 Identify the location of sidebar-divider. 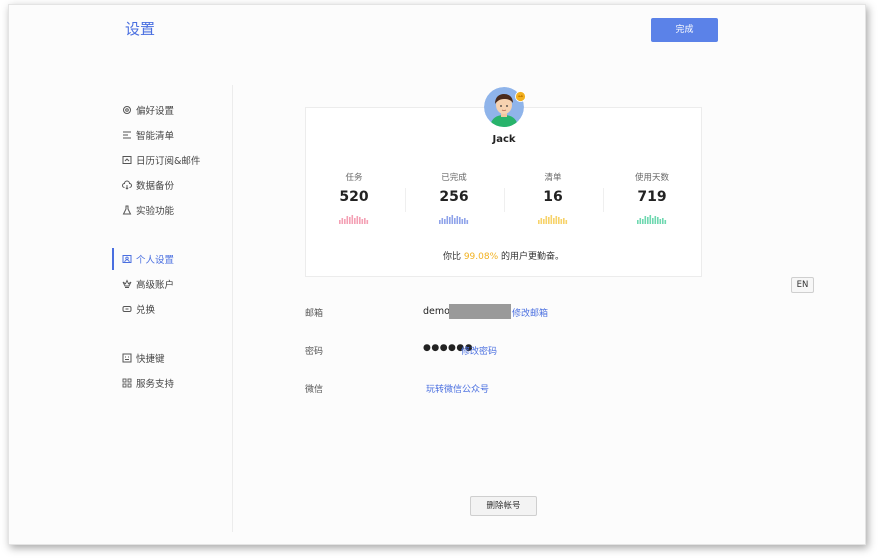
(232, 308).